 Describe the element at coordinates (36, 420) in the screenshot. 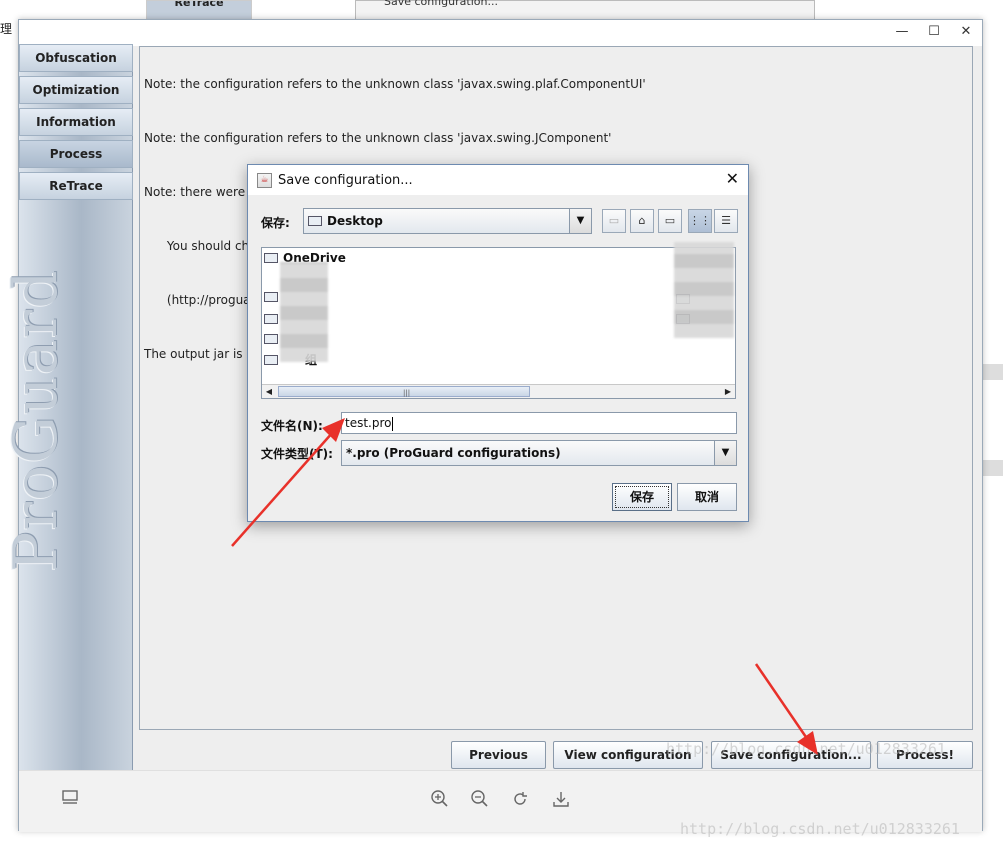

I see `proguard-logo: ProGuard` at that location.